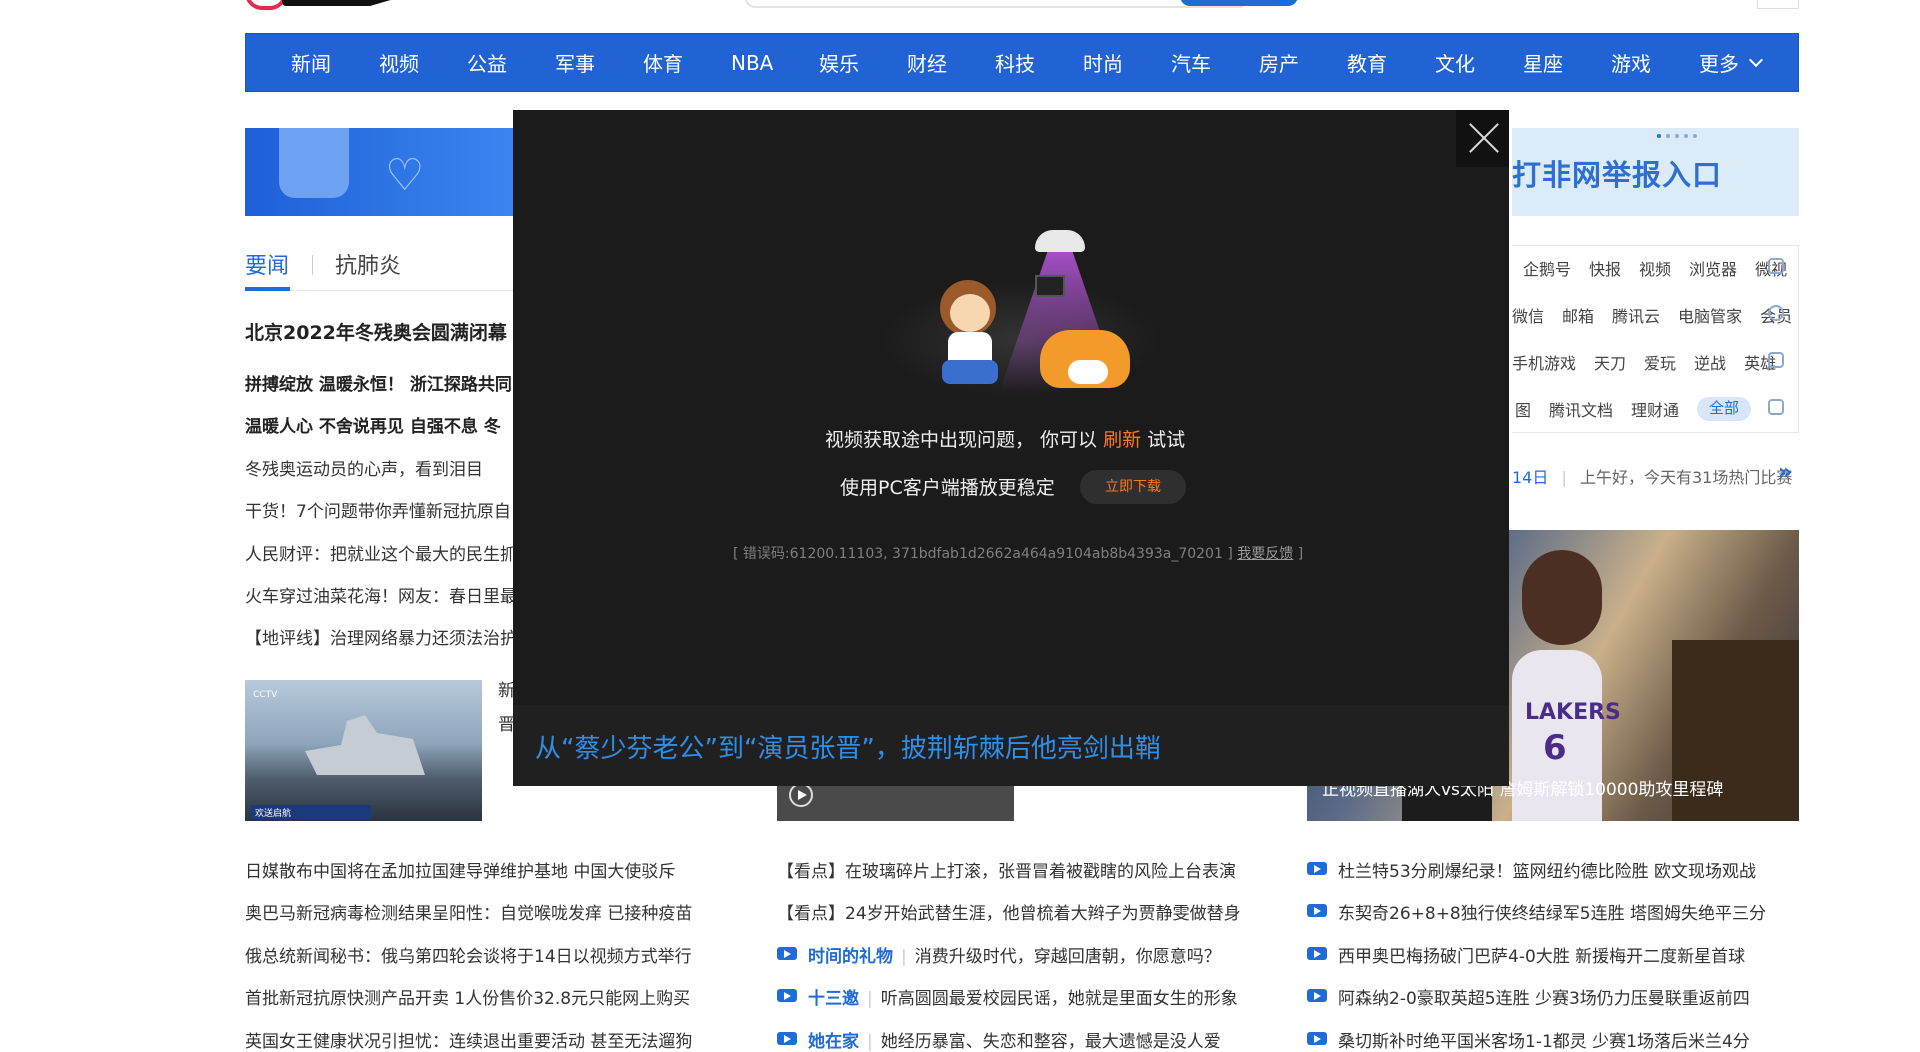 This screenshot has height=1052, width=1920. Describe the element at coordinates (380, 424) in the screenshot. I see `news-link: 温暖人心 不舍说再见 自强不息 冬` at that location.